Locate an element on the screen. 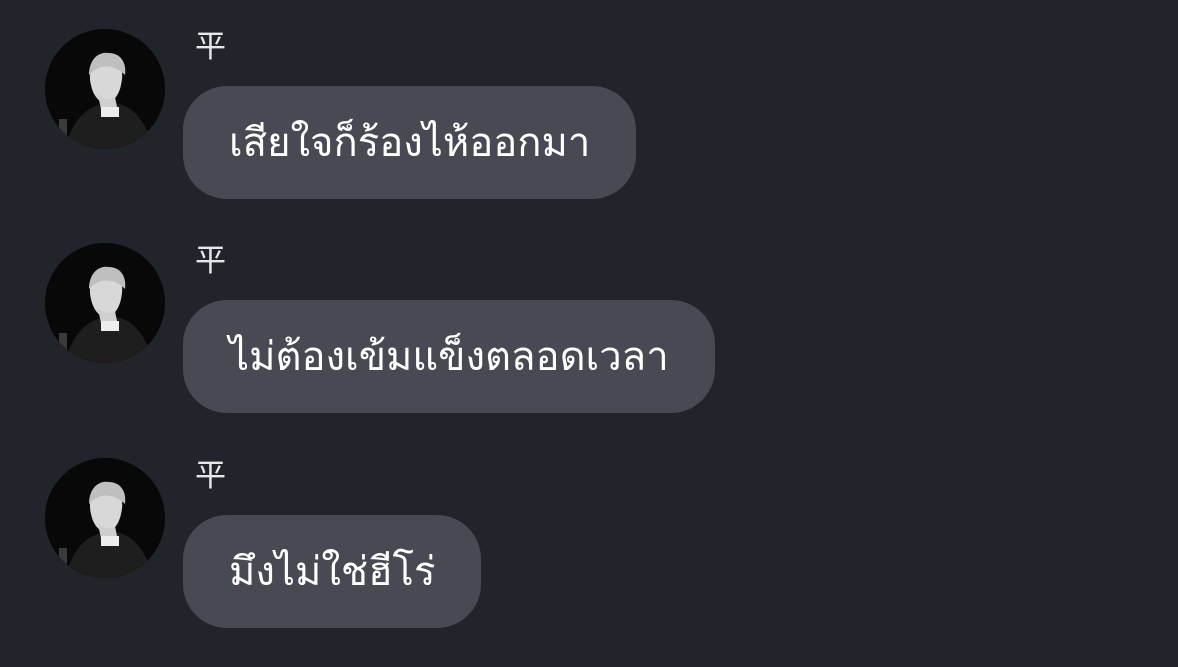 This screenshot has height=667, width=1178. message-text: มึงไม่ใช่ฮีโร่ is located at coordinates (332, 571).